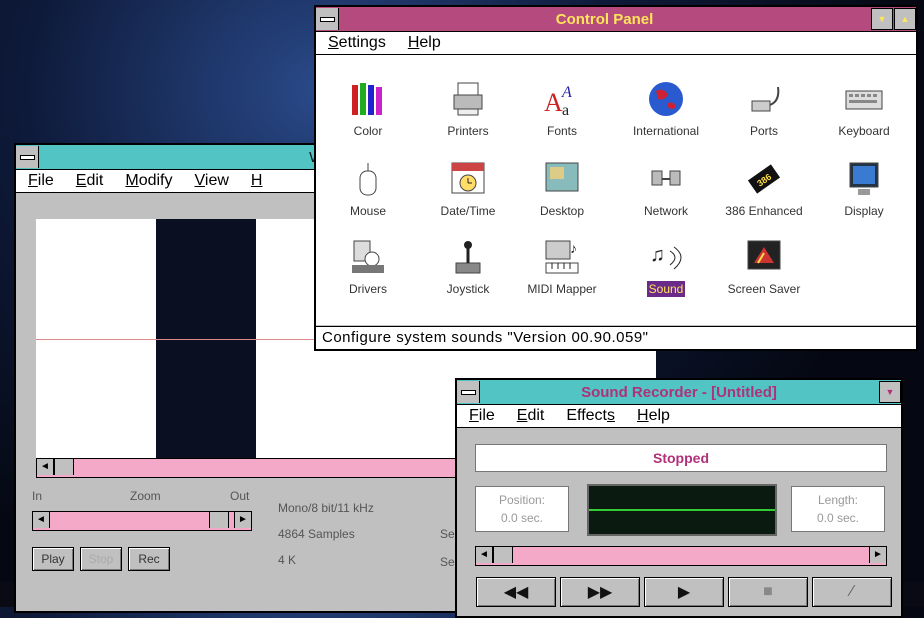  I want to click on cp-item-joystick: Joystick, so click(468, 267).